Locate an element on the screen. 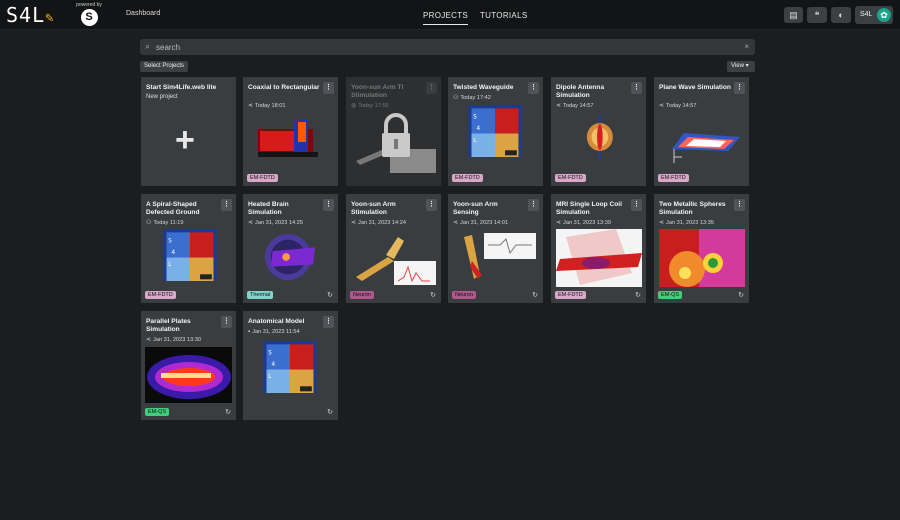 This screenshot has width=900, height=520. chat-button: ❝ is located at coordinates (817, 15).